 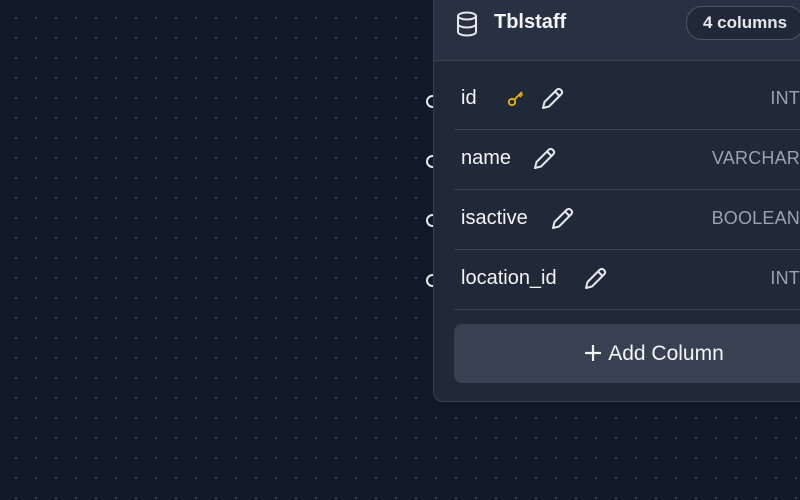 What do you see at coordinates (515, 99) in the screenshot?
I see `key-icon` at bounding box center [515, 99].